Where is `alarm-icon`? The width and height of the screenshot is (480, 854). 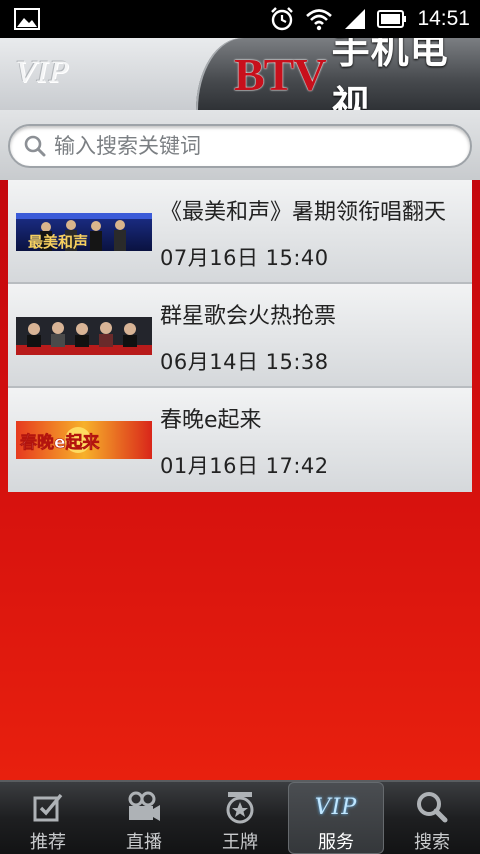
alarm-icon is located at coordinates (282, 19).